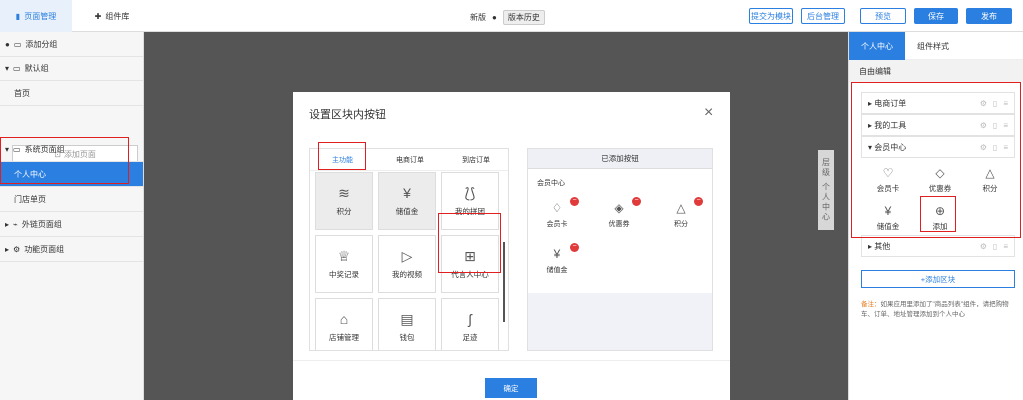 The image size is (1023, 400). What do you see at coordinates (470, 324) in the screenshot?
I see `button-tile: ʃ 足迹` at bounding box center [470, 324].